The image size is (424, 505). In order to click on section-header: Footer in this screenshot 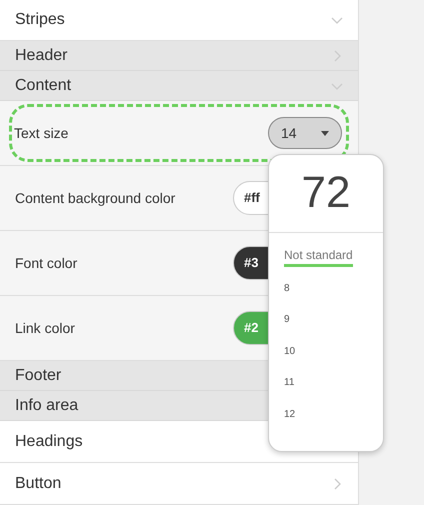, I will do `click(38, 376)`.